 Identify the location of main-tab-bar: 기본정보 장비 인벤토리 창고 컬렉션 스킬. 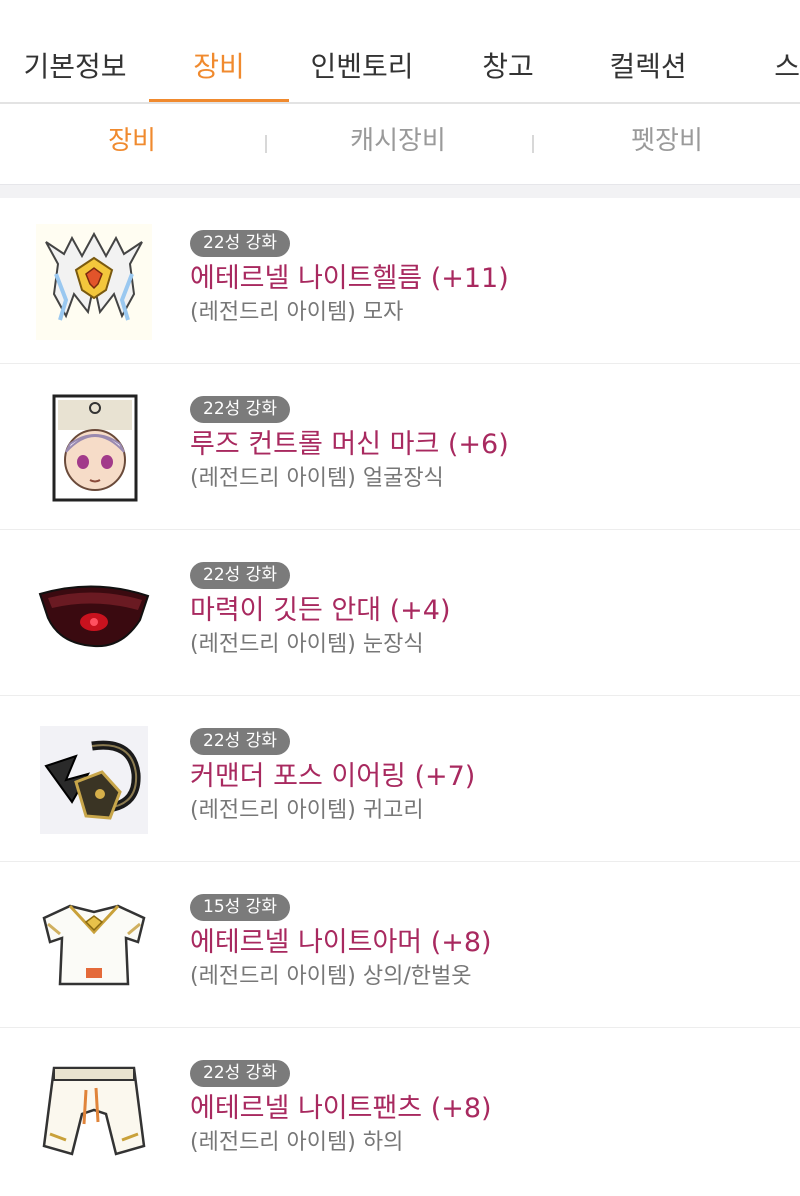
(400, 52).